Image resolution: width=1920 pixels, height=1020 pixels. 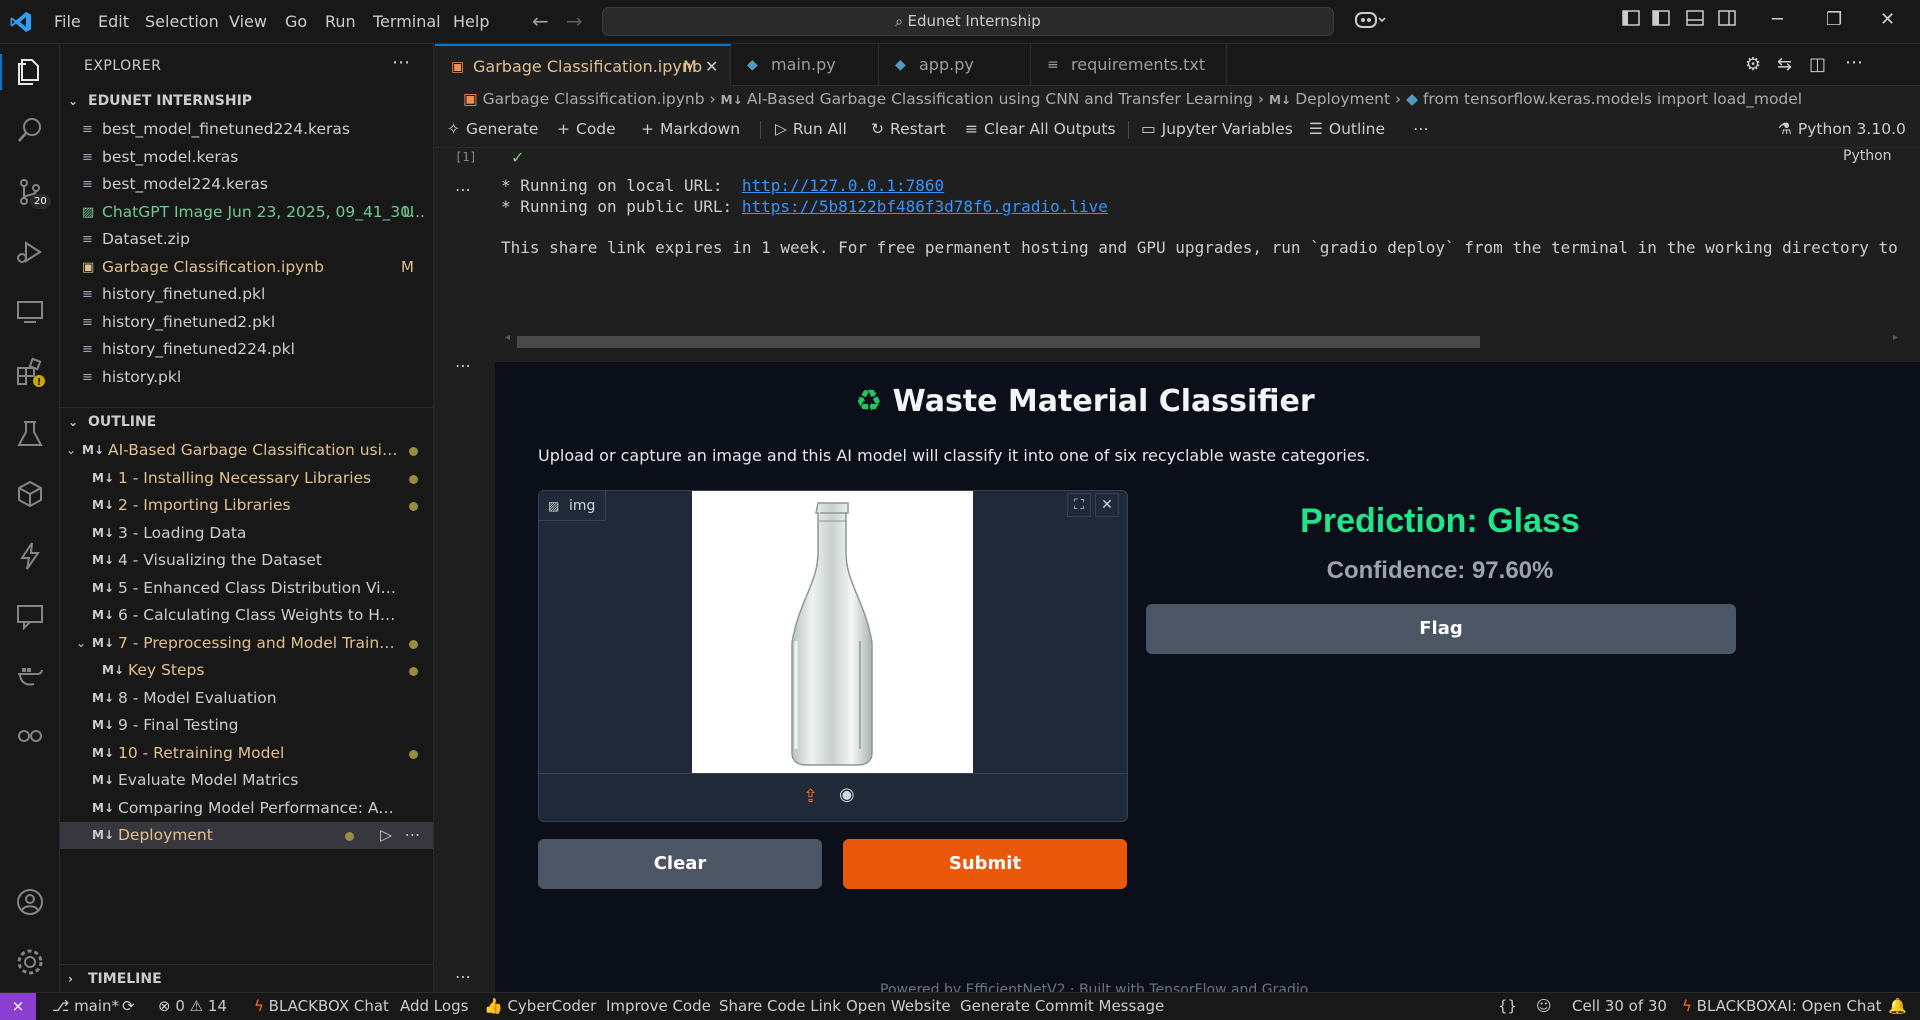 What do you see at coordinates (340, 21) in the screenshot?
I see `menu-run: Run` at bounding box center [340, 21].